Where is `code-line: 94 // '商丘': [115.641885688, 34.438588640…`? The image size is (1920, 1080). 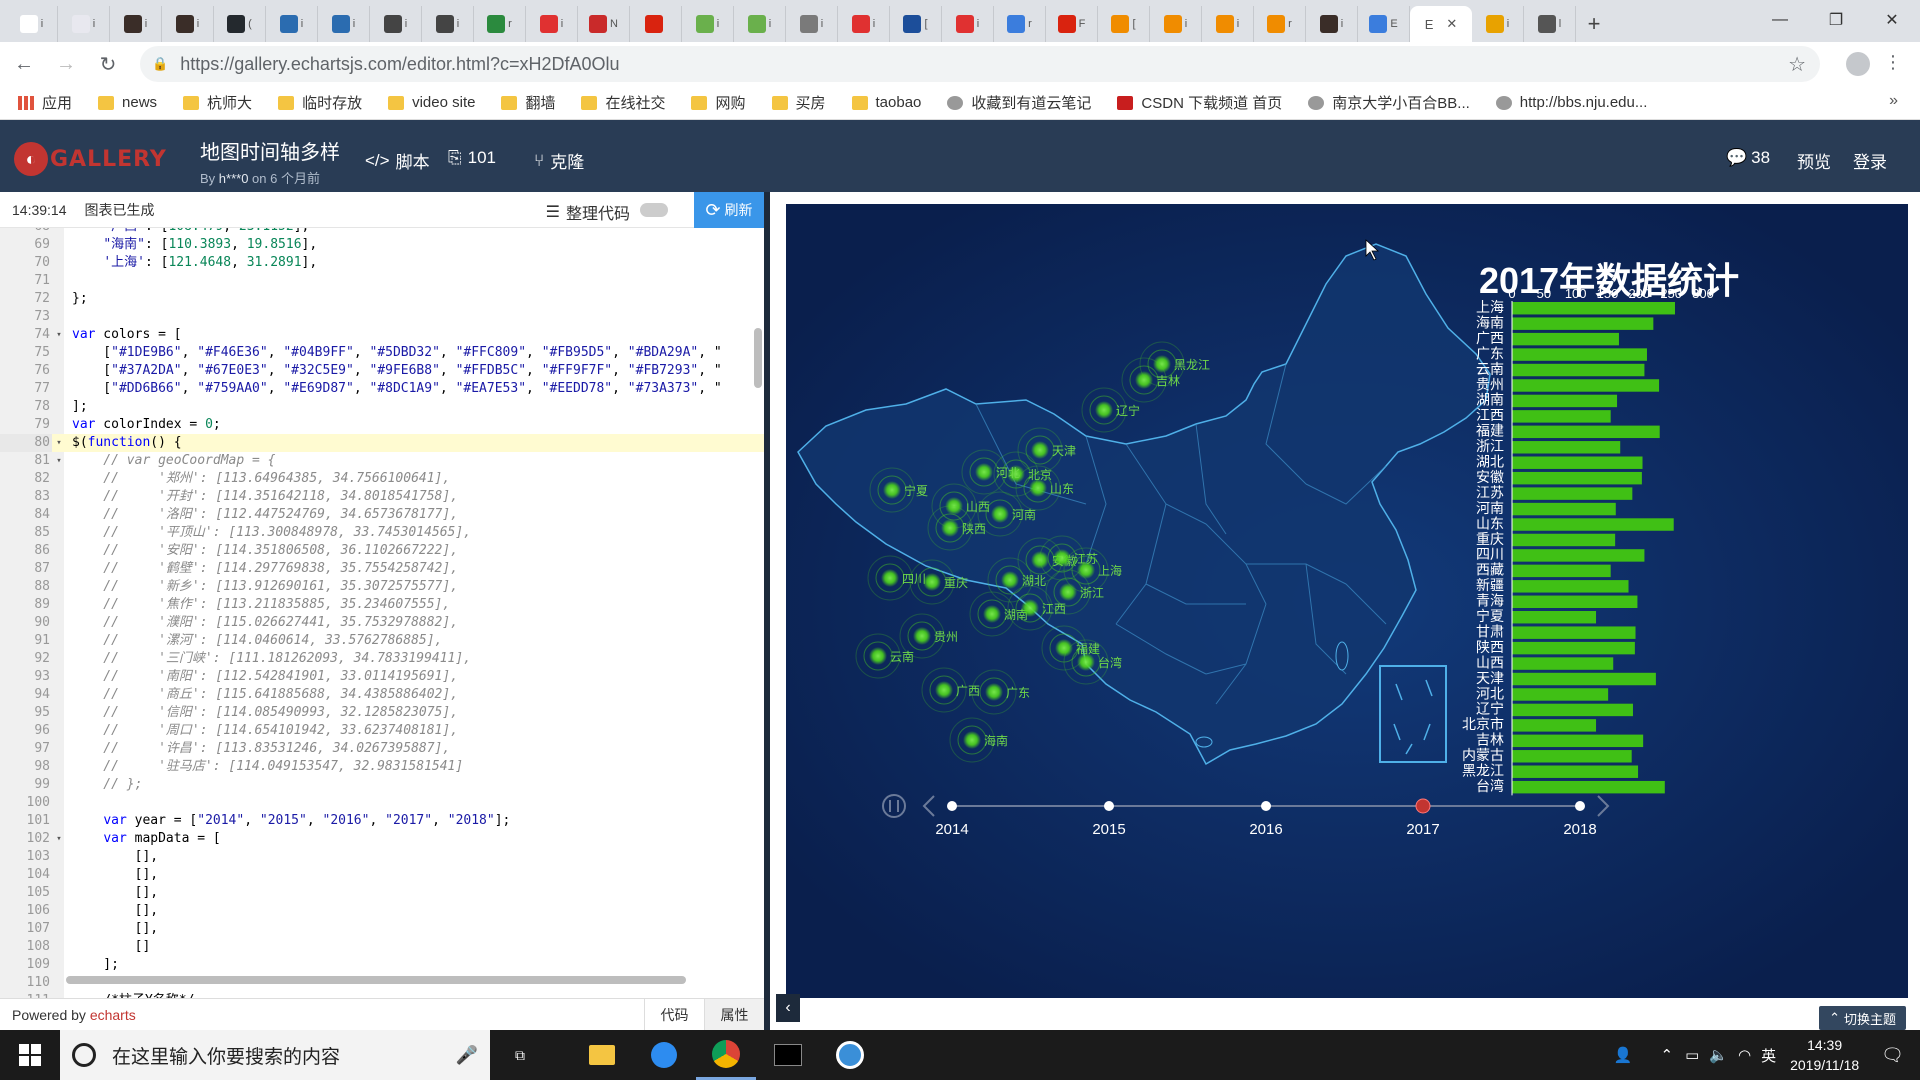 code-line: 94 // '商丘': [115.641885688, 34.438588640… is located at coordinates (382, 695).